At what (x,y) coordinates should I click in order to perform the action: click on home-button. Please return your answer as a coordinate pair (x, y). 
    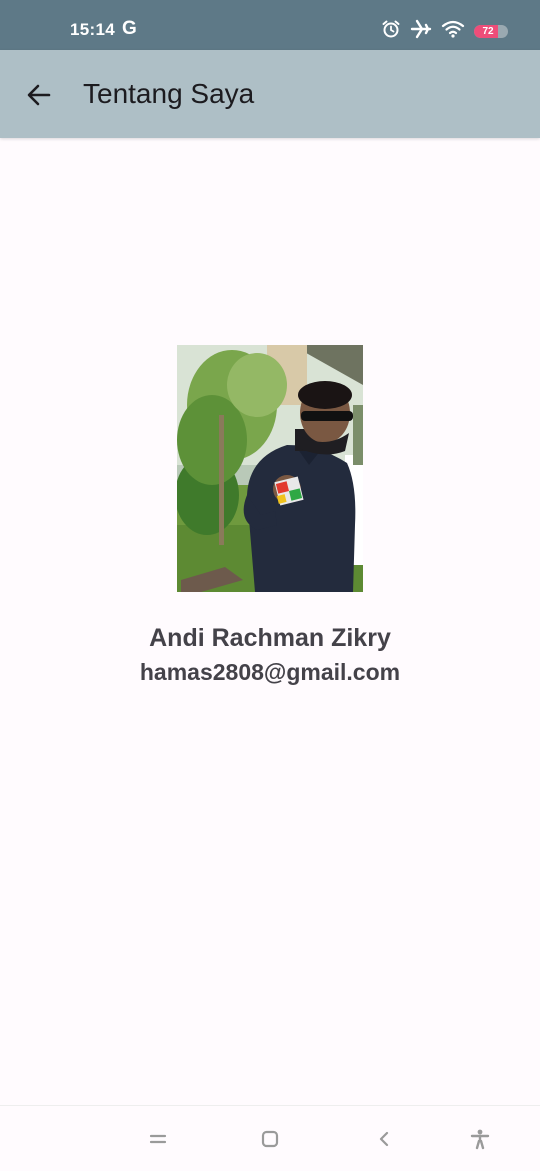
    Looking at the image, I should click on (270, 1139).